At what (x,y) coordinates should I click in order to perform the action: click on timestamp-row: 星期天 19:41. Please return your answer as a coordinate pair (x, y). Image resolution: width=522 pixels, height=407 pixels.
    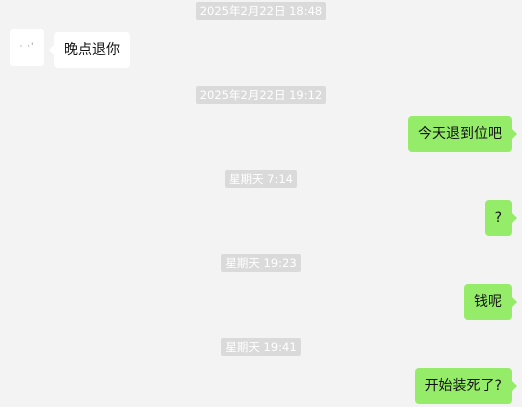
    Looking at the image, I should click on (261, 347).